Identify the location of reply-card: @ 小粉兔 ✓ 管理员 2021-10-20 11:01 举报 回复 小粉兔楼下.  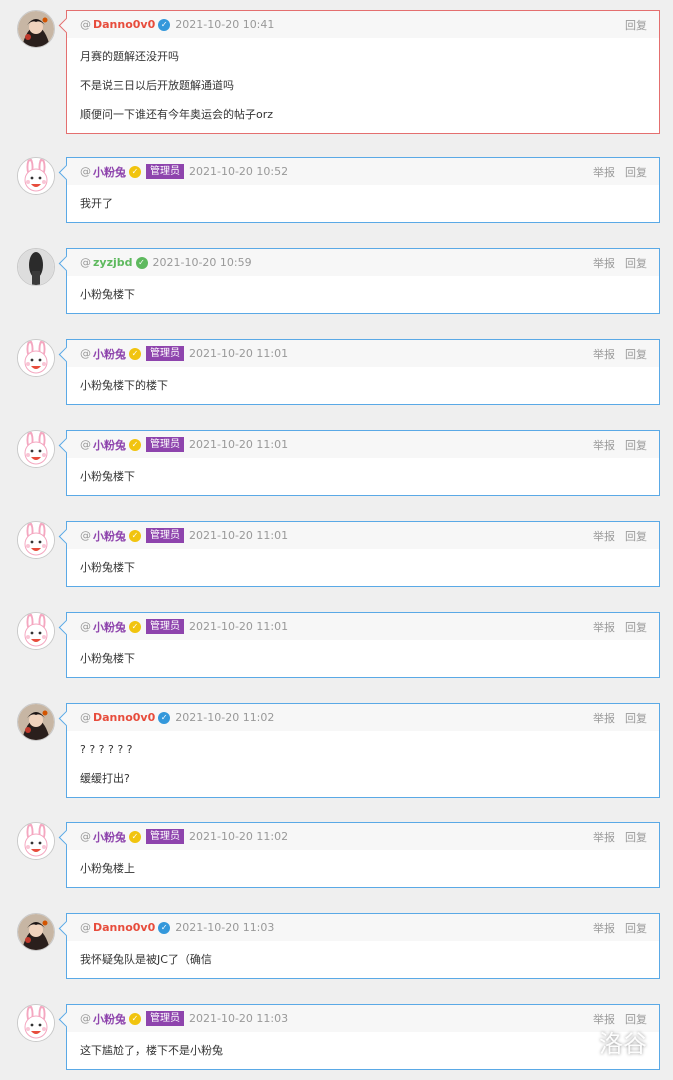
(363, 645).